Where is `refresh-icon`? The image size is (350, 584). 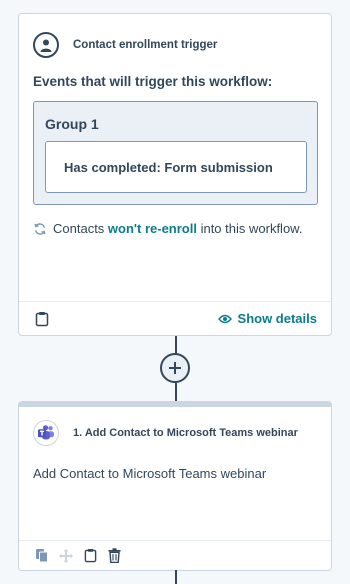
refresh-icon is located at coordinates (40, 228).